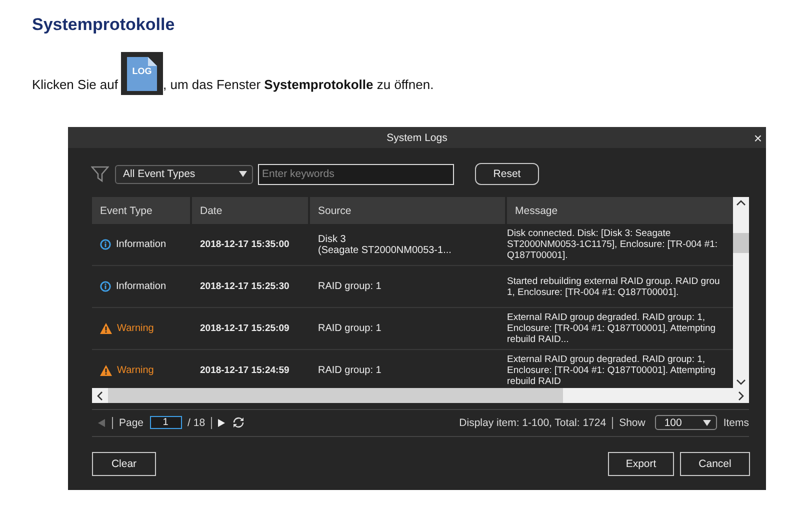 The width and height of the screenshot is (796, 525). Describe the element at coordinates (298, 85) in the screenshot. I see `instruction-text: , um das Fenster Systemprotokolle zu öffnen.` at that location.